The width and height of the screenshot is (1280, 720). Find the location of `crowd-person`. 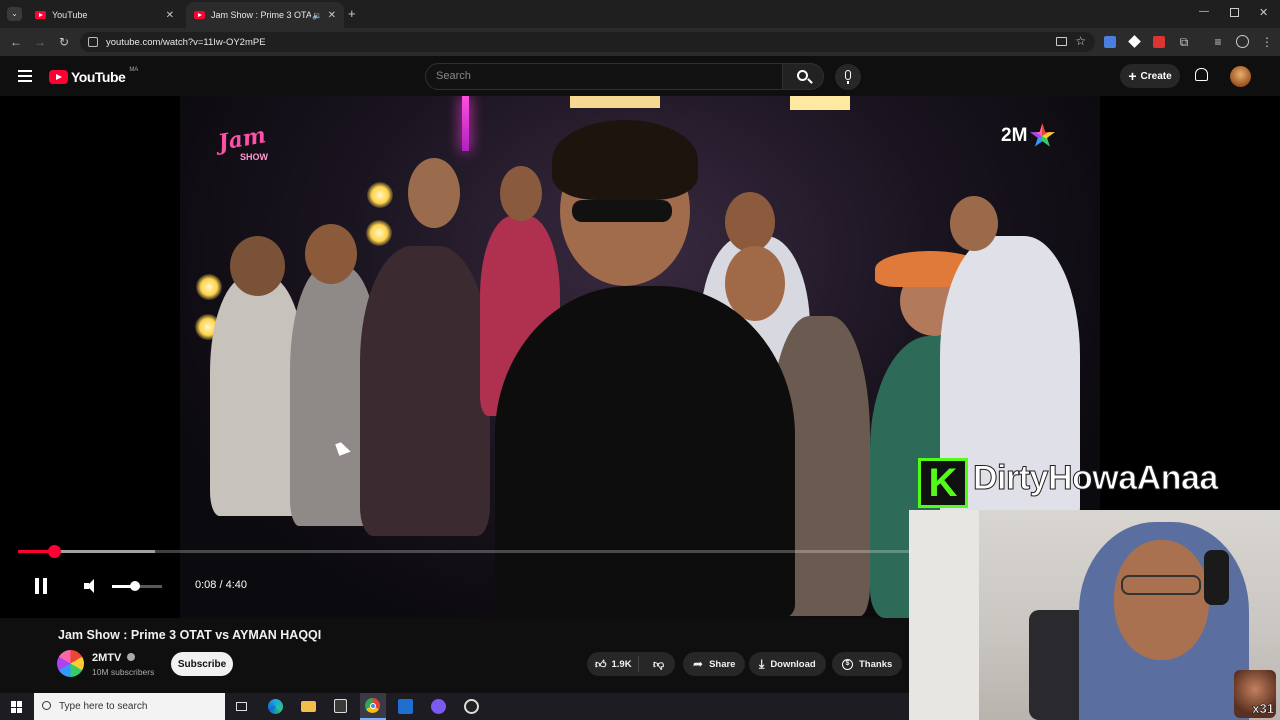

crowd-person is located at coordinates (425, 391).